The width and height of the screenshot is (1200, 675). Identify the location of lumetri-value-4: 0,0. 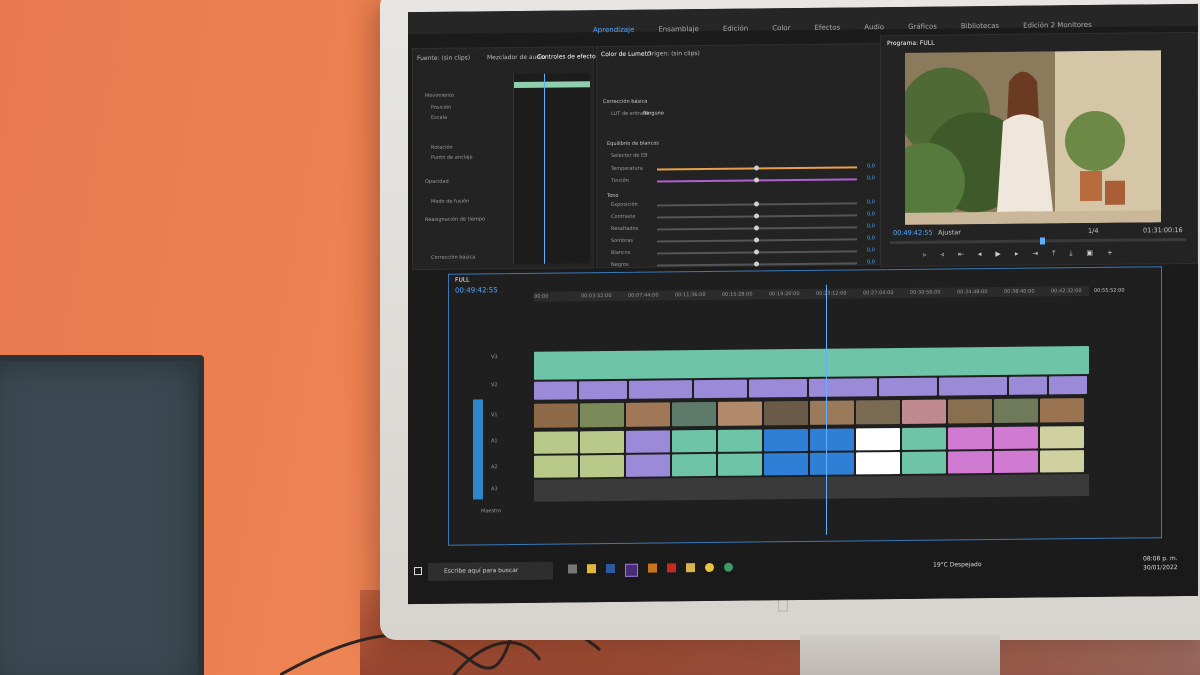
(871, 226).